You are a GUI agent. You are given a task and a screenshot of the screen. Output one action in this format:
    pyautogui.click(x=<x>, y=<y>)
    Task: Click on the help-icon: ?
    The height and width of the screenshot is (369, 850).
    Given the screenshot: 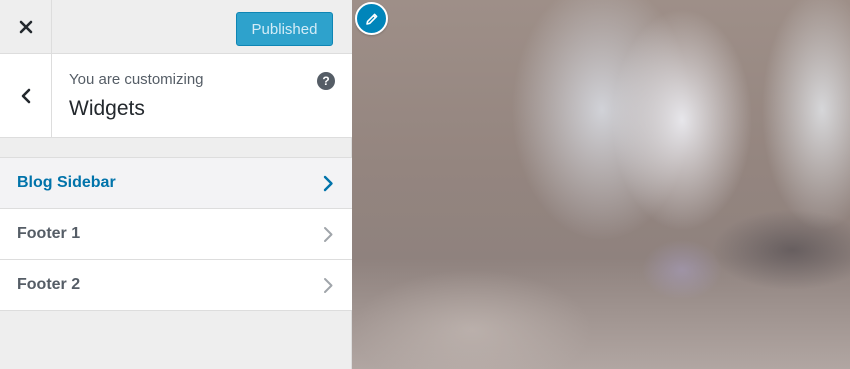 What is the action you would take?
    pyautogui.click(x=326, y=81)
    